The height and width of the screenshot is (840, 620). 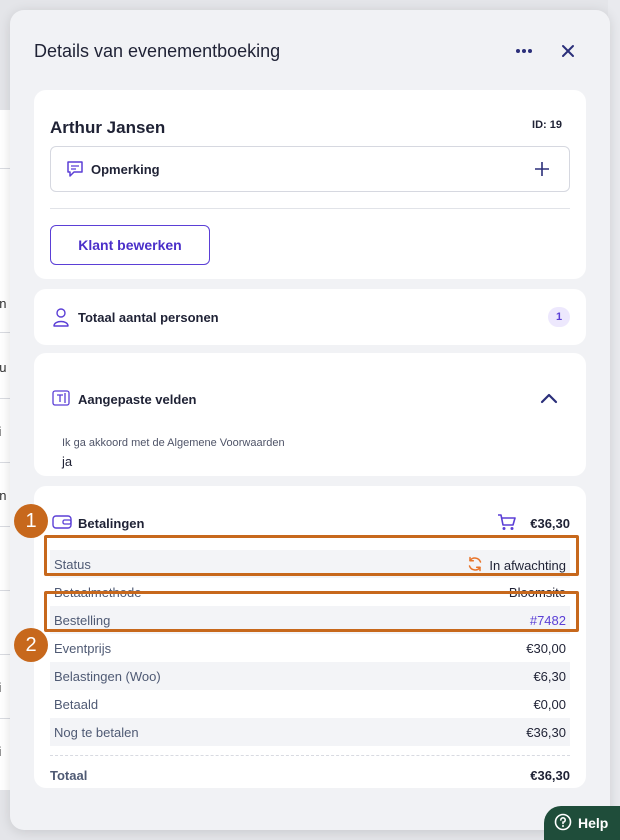 What do you see at coordinates (310, 676) in the screenshot?
I see `taxes-row: Belastingen (Woo) €6,30` at bounding box center [310, 676].